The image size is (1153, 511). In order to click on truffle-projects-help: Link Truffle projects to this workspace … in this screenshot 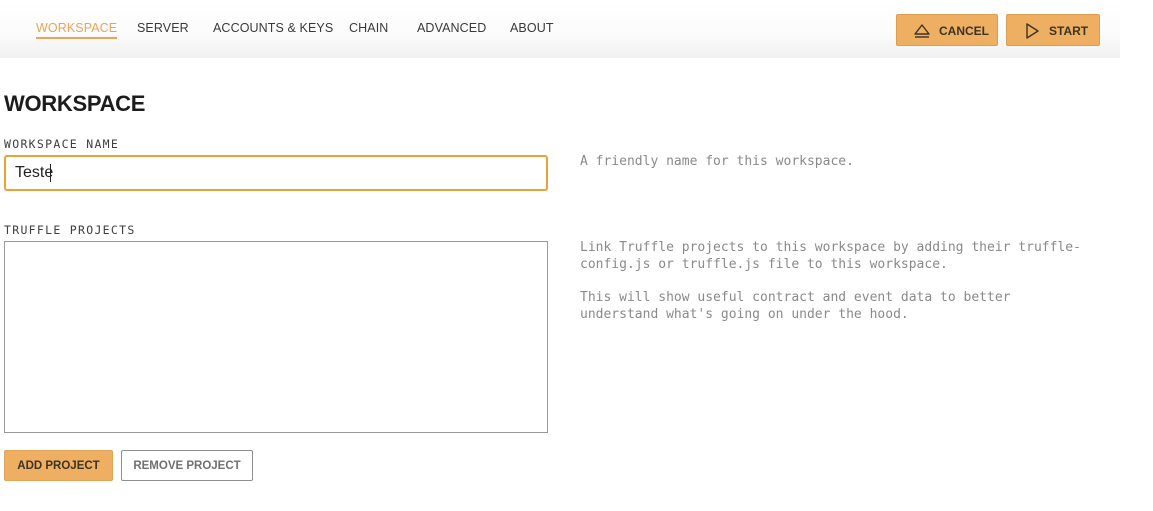, I will do `click(830, 256)`.